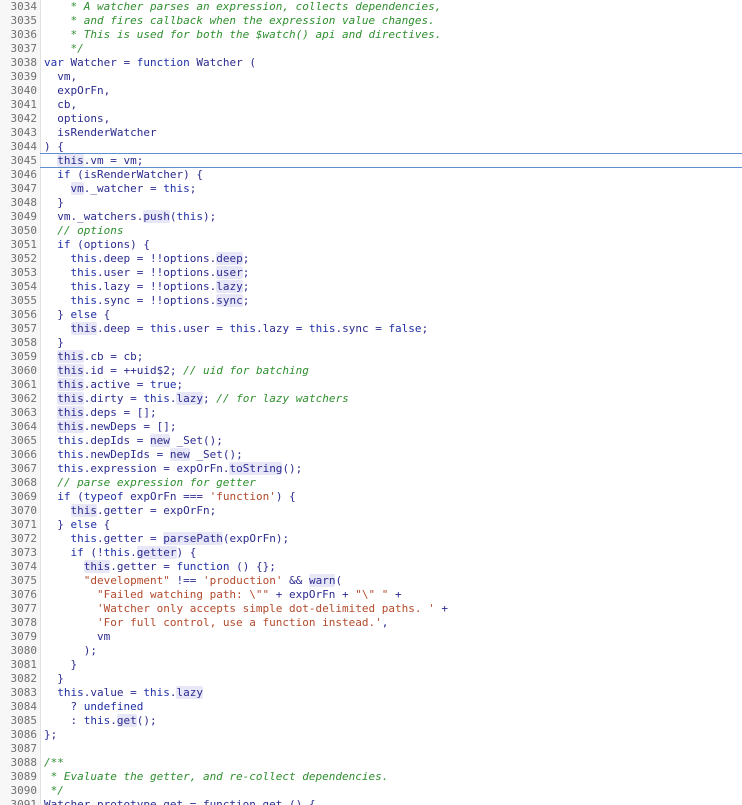 The height and width of the screenshot is (805, 742). Describe the element at coordinates (77, 315) in the screenshot. I see `code-text: } else {` at that location.